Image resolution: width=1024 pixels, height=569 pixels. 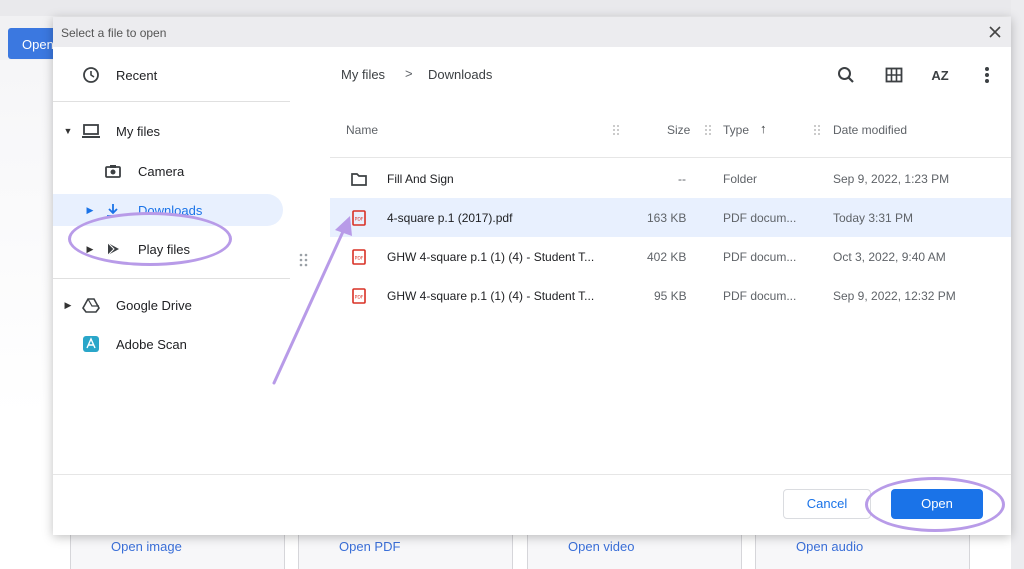 I want to click on file-size: 163 KB, so click(x=667, y=218).